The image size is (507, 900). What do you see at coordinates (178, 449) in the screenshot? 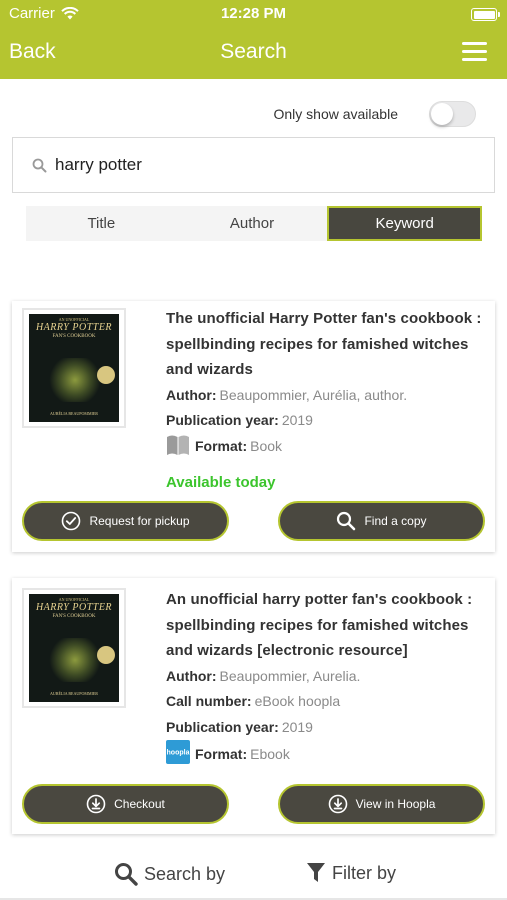
I see `book-icon` at bounding box center [178, 449].